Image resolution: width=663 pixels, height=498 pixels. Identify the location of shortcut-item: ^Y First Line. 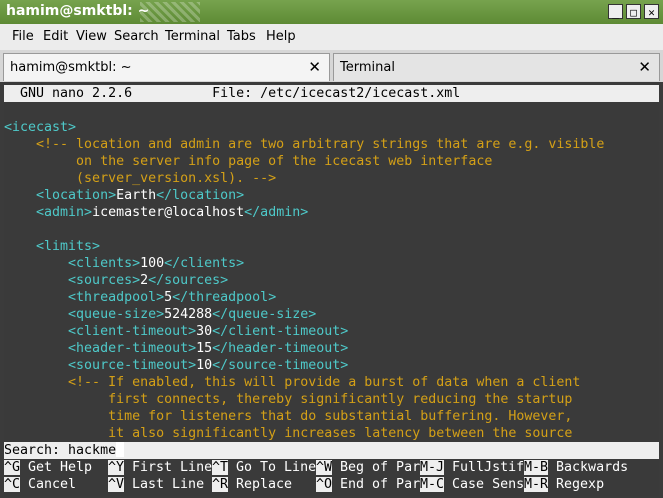
(160, 467).